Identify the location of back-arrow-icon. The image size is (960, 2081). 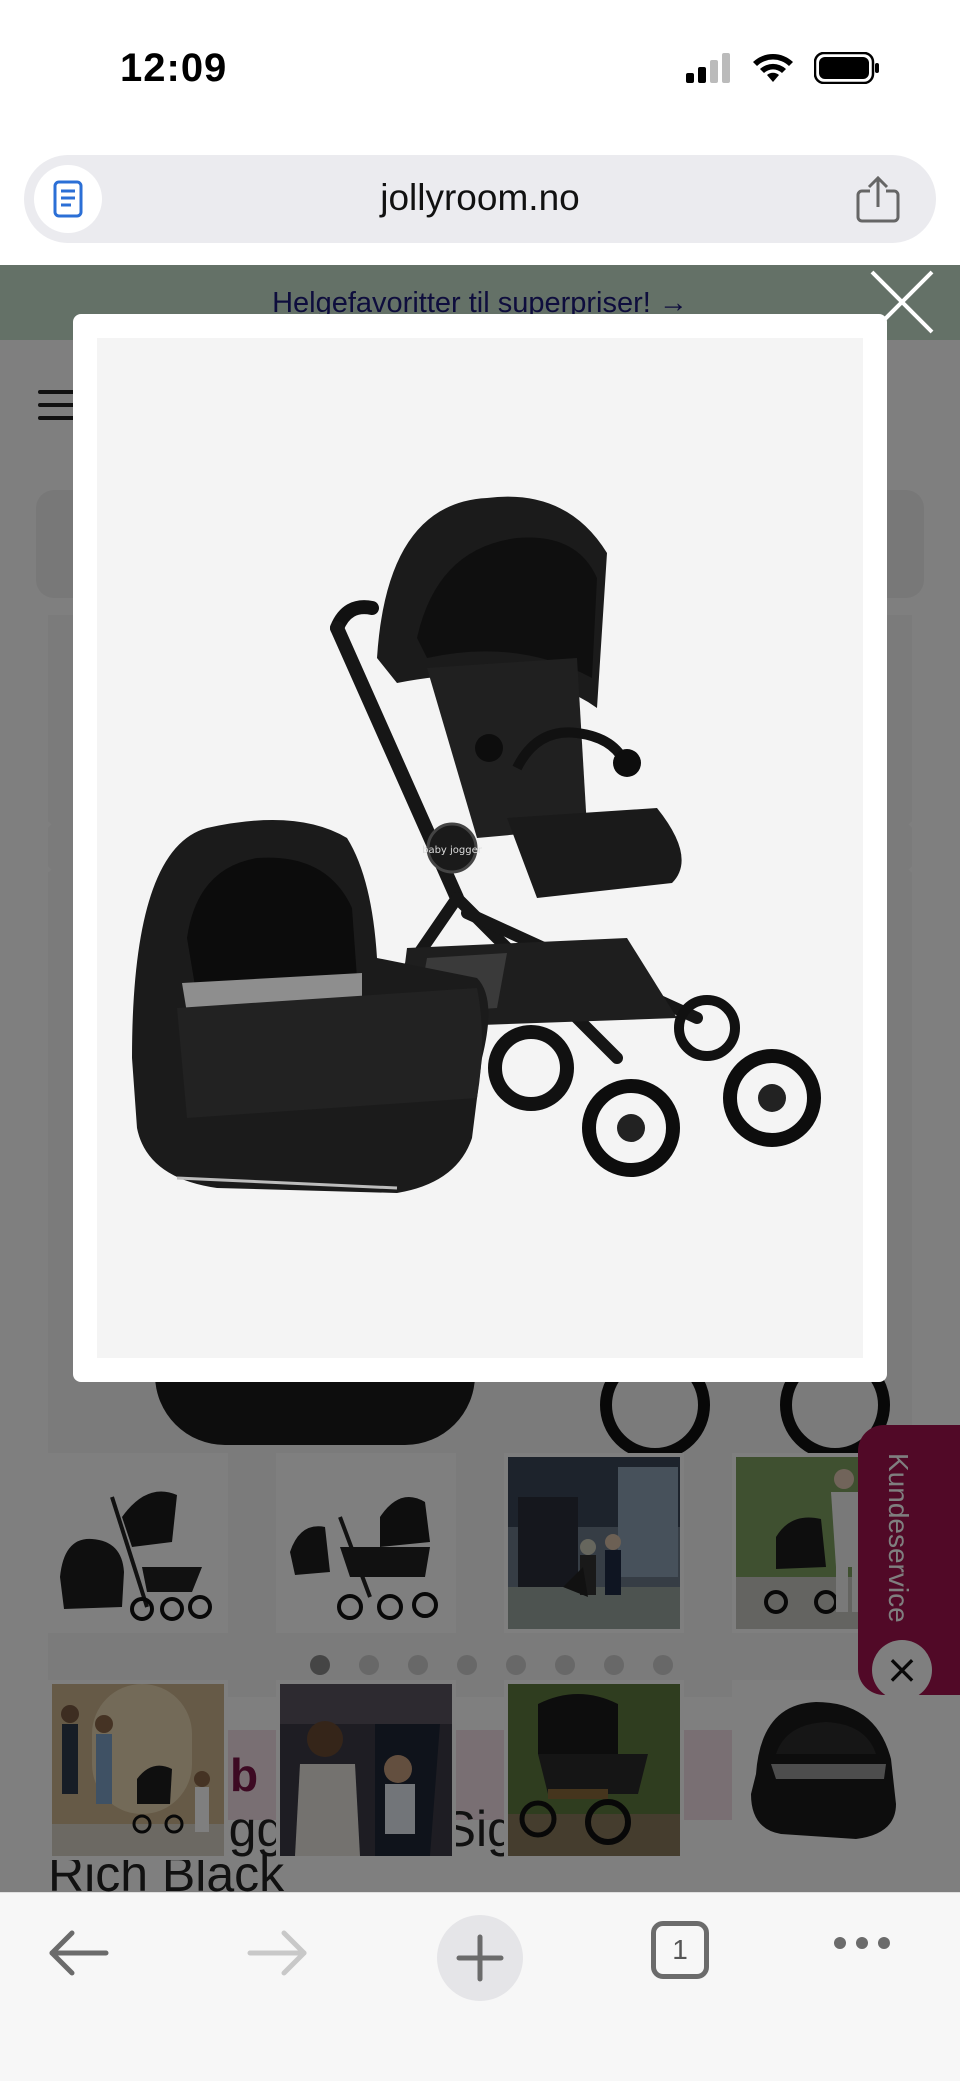
(78, 1953).